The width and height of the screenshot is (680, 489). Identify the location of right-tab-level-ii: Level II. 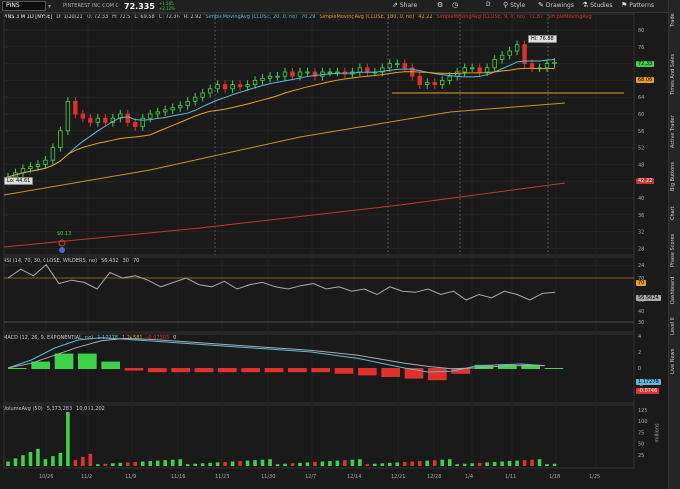
(675, 326).